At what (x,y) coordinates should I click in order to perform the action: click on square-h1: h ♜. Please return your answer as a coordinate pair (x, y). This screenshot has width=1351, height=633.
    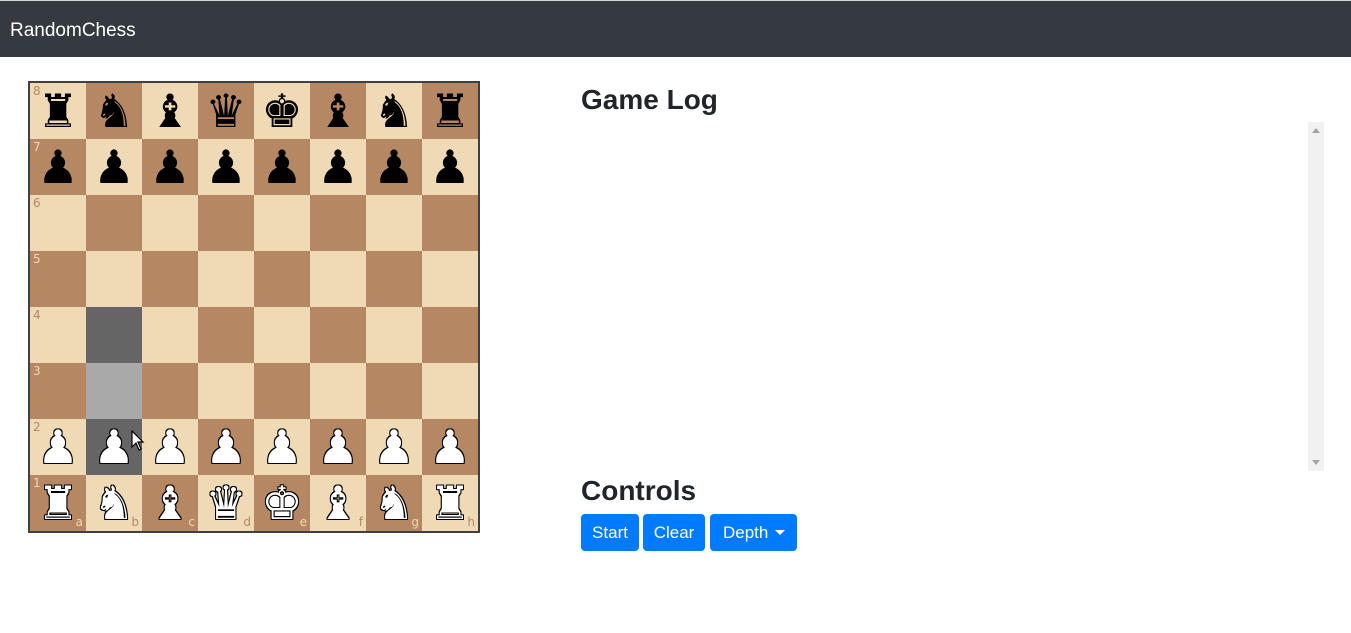
    Looking at the image, I should click on (450, 503).